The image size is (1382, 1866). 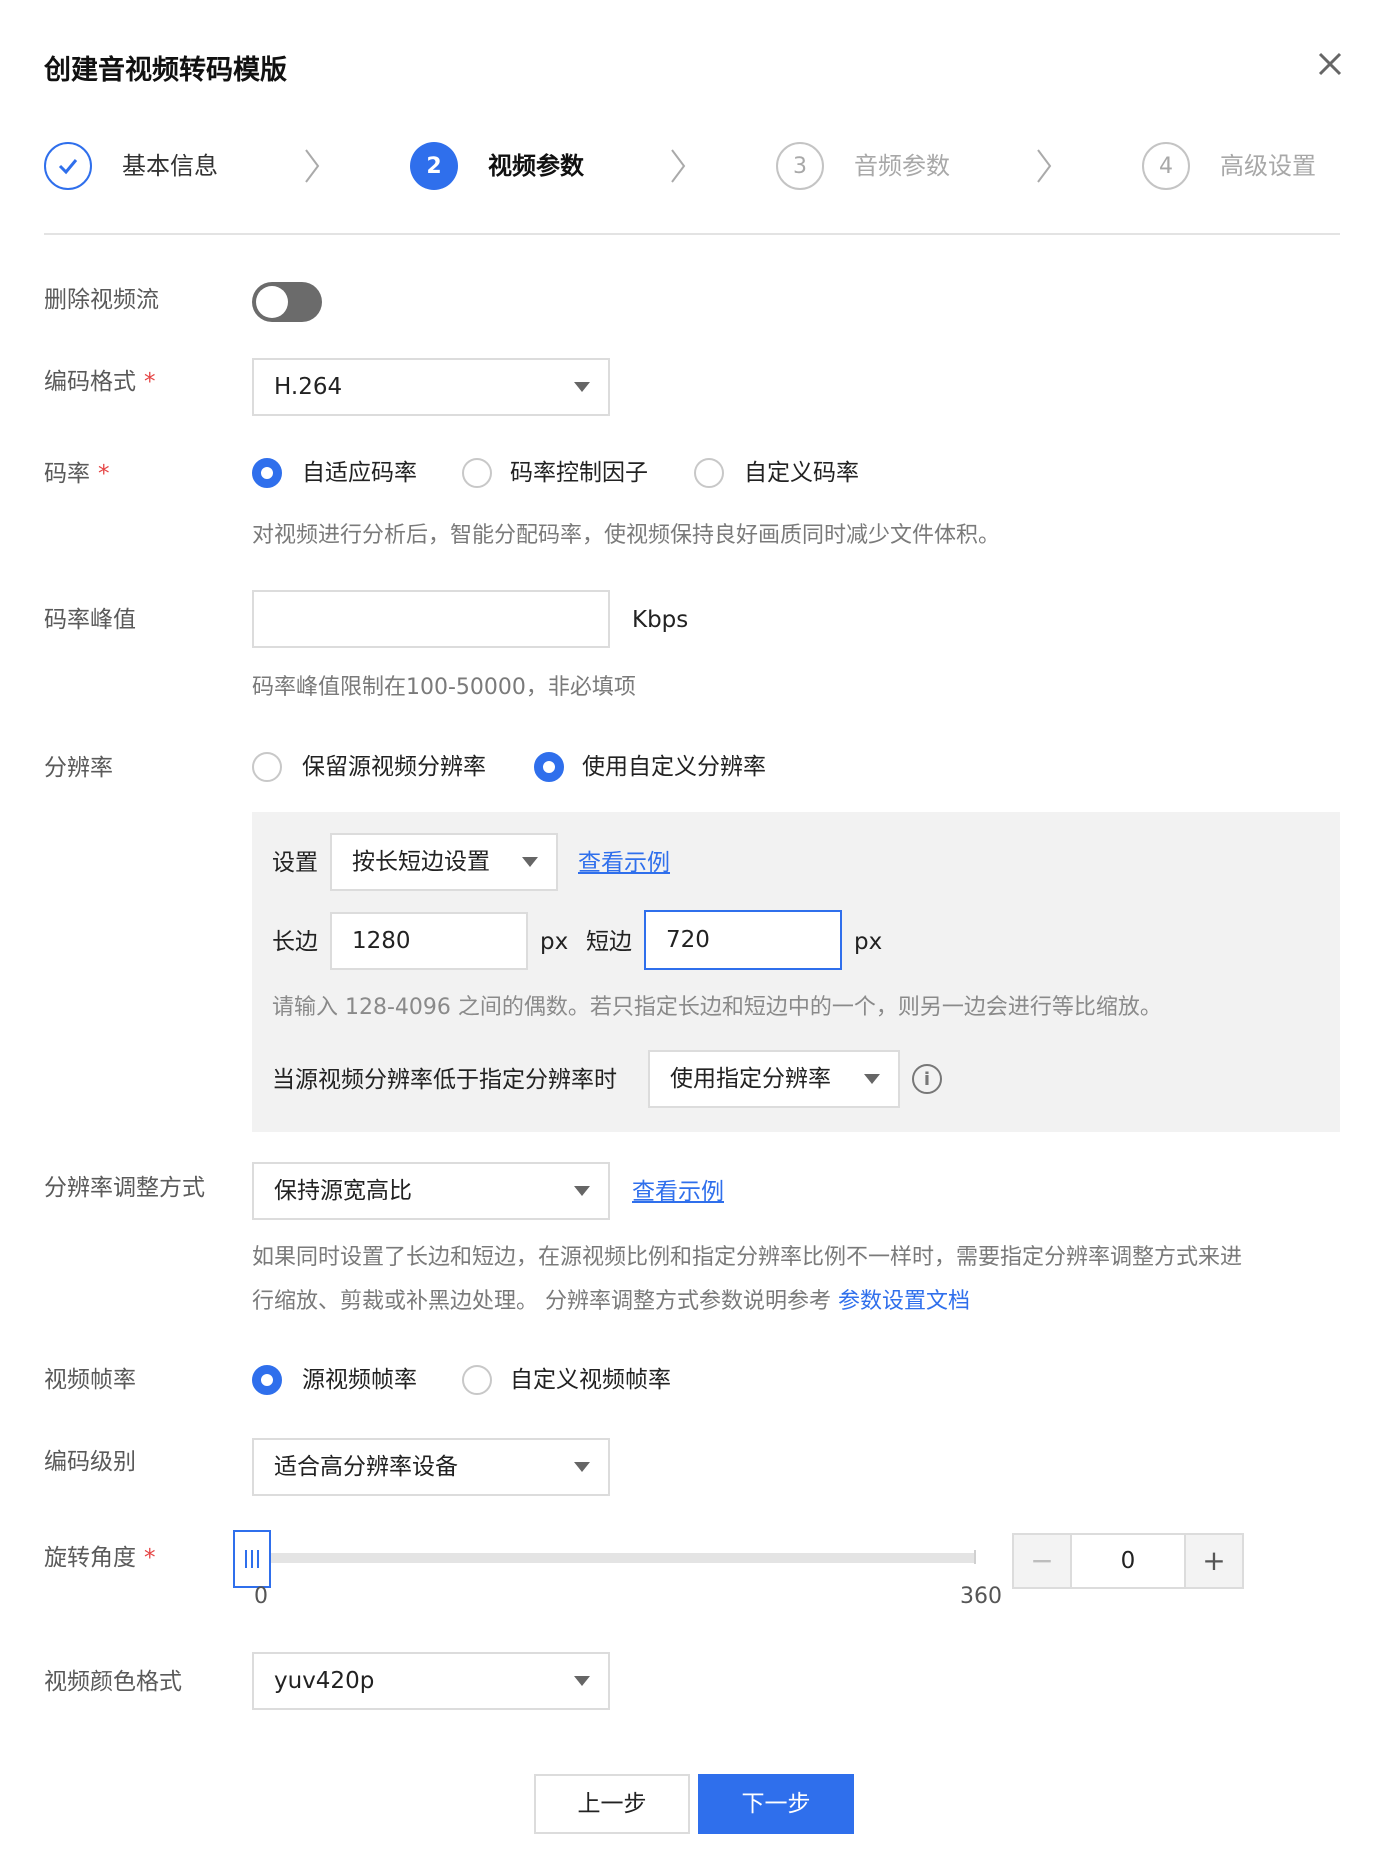 I want to click on pixel-format-select: yuv420p, so click(x=431, y=1681).